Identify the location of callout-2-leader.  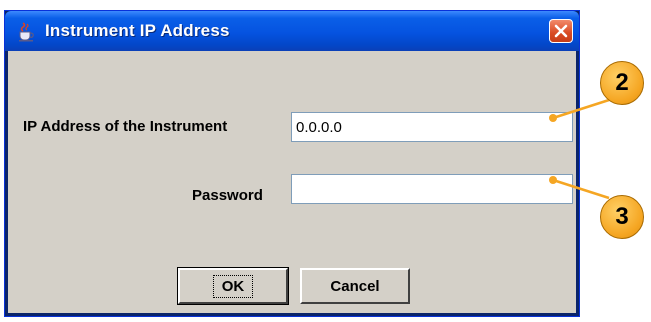
(581, 109).